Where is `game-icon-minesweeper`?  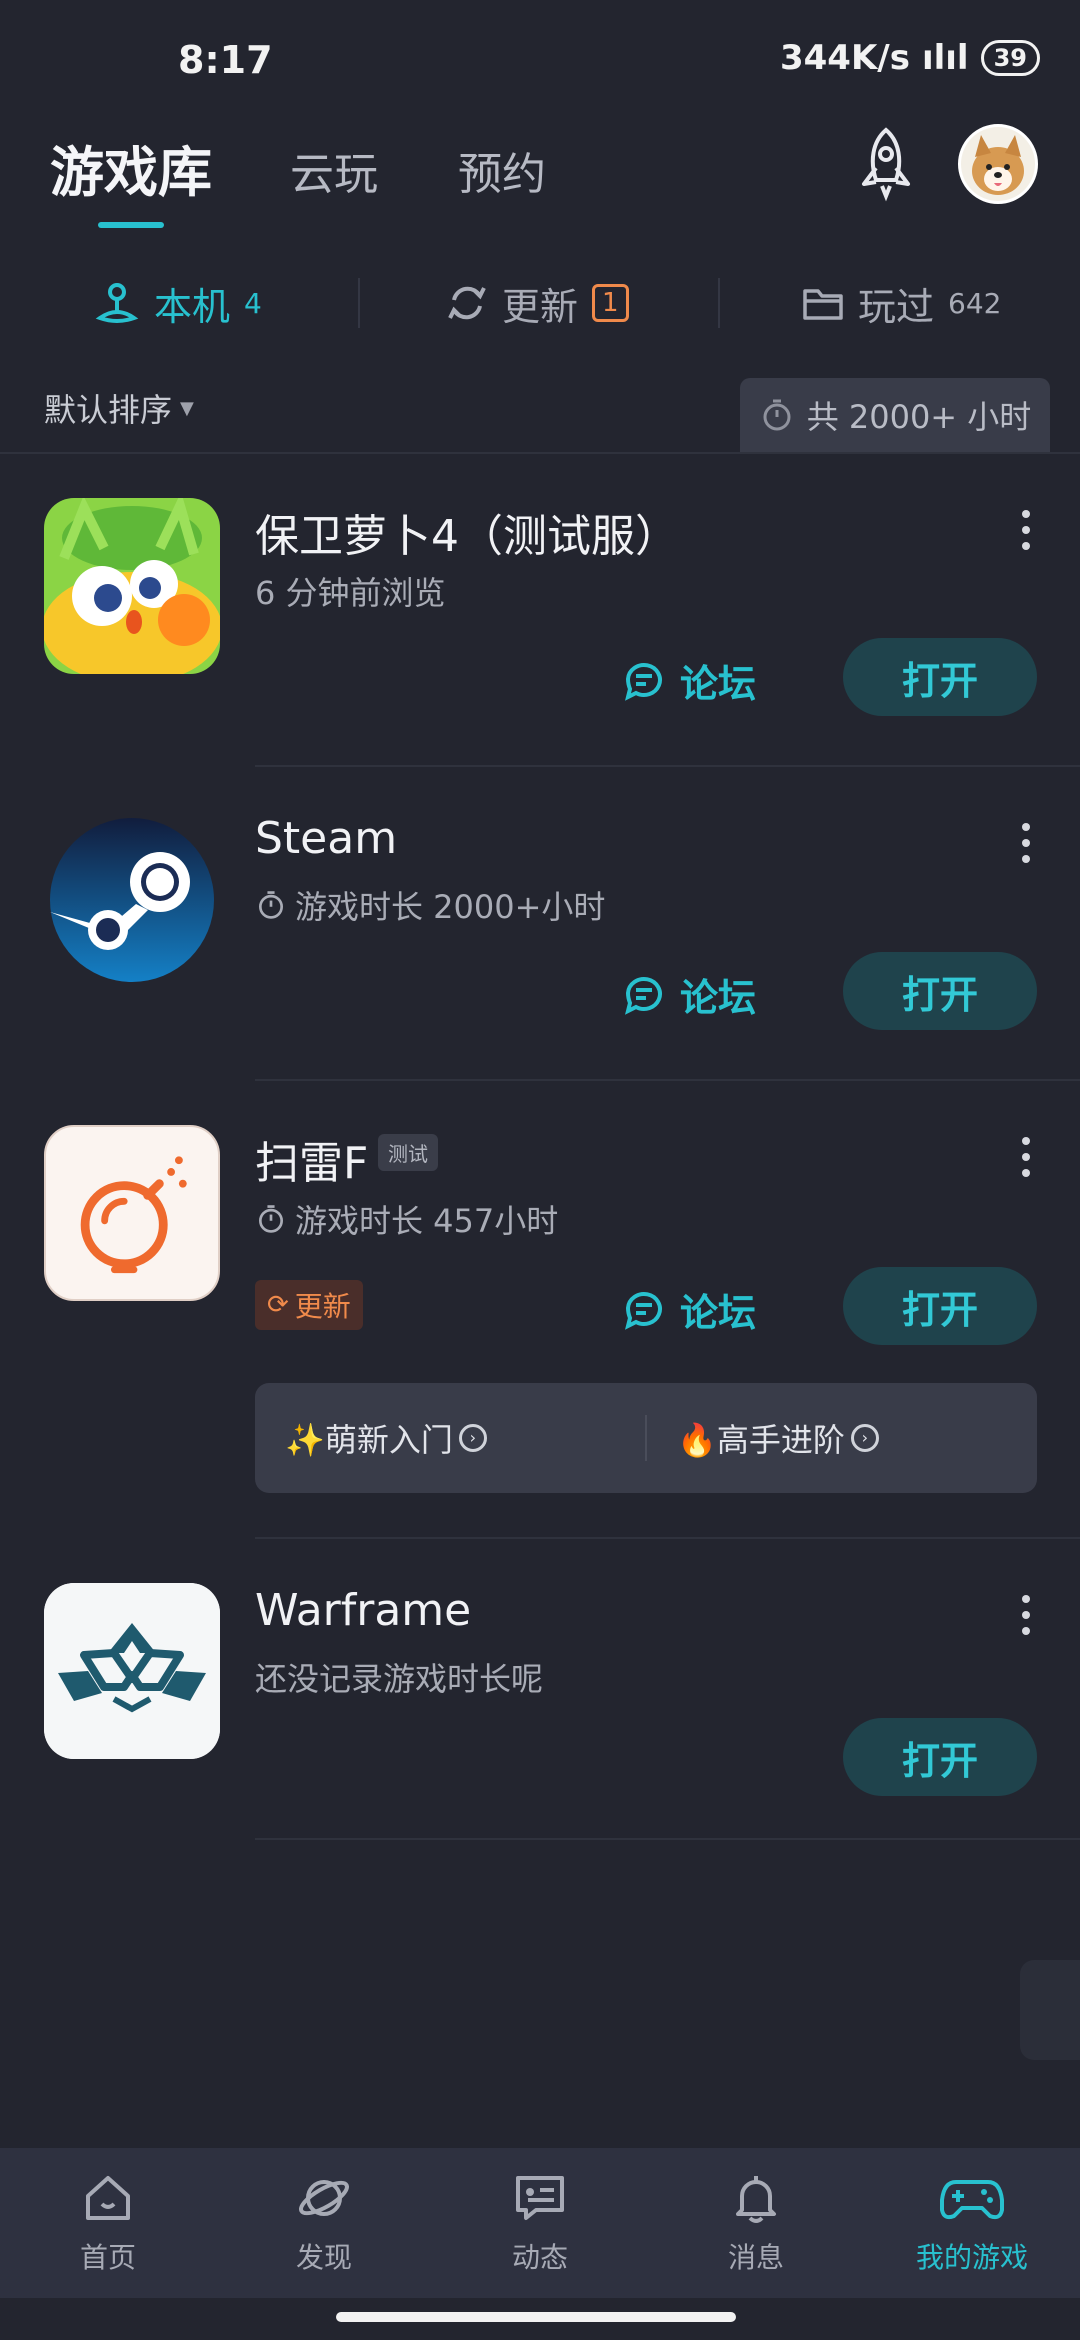 game-icon-minesweeper is located at coordinates (132, 1213).